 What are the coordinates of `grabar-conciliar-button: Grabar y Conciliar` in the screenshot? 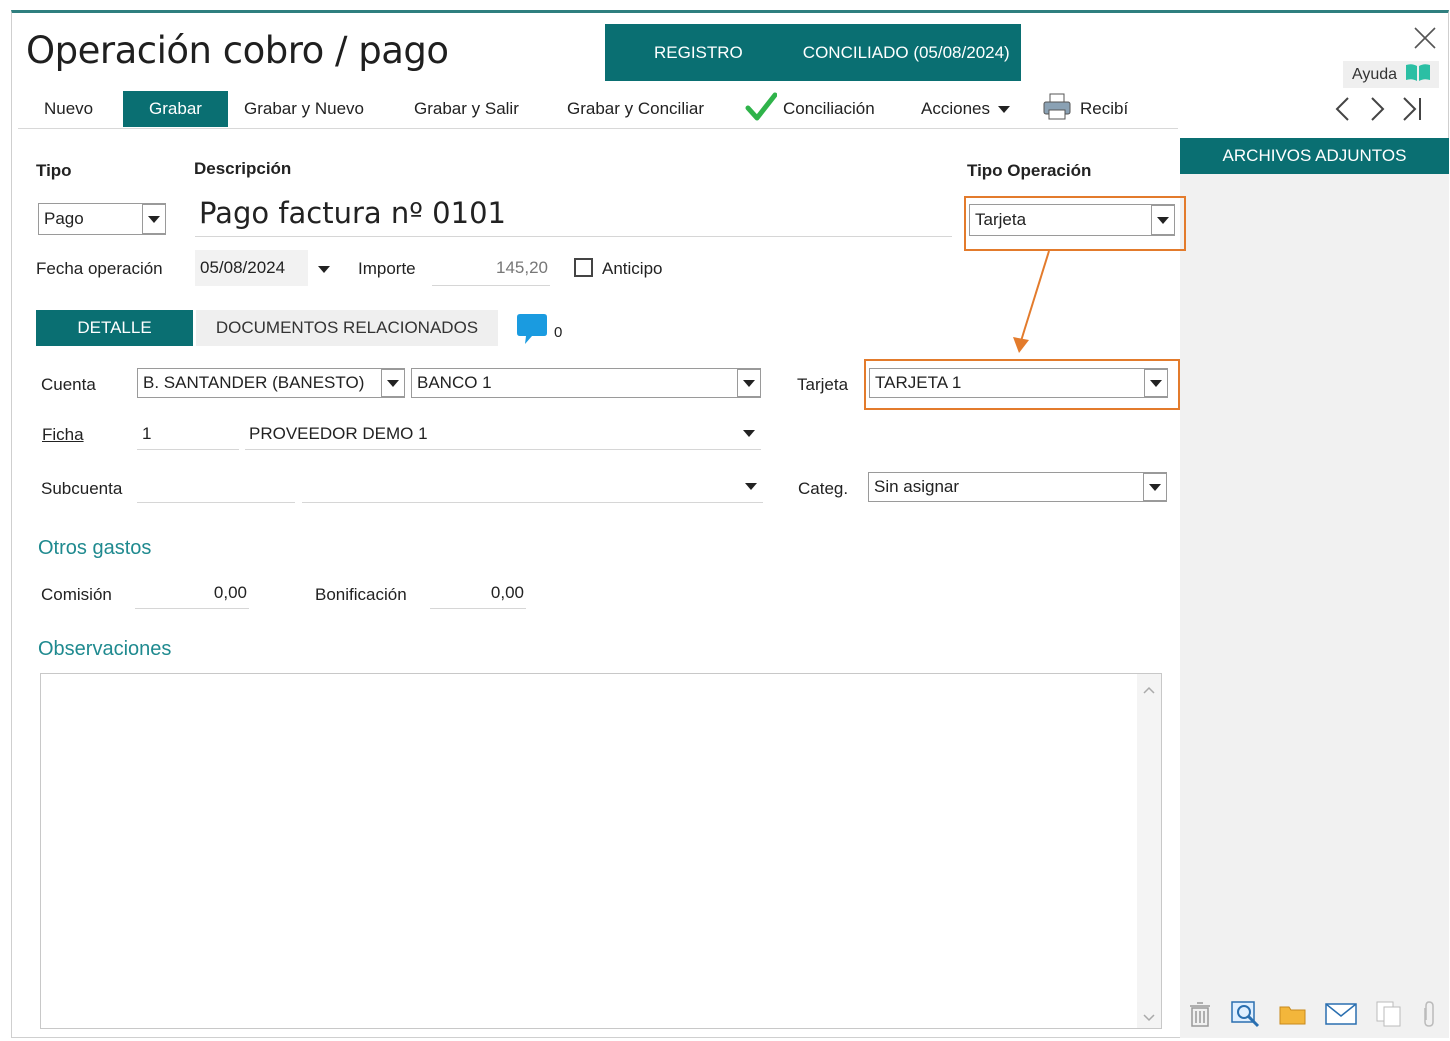 It's located at (635, 109).